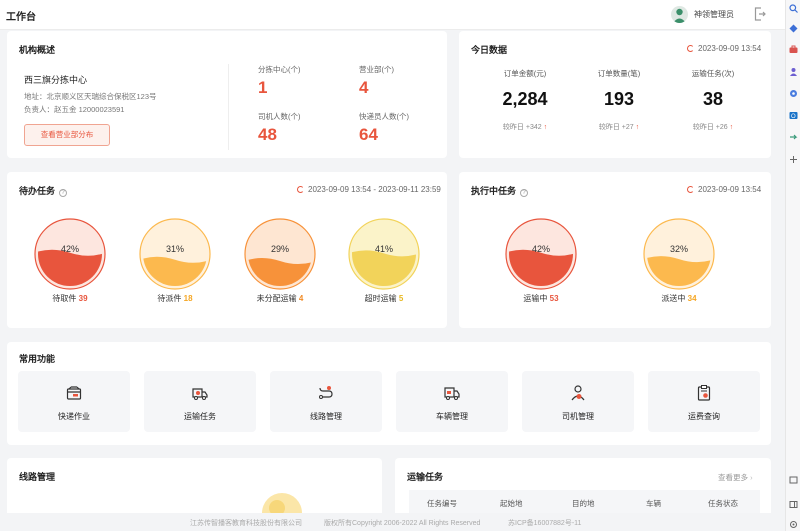 This screenshot has width=800, height=531. What do you see at coordinates (489, 50) in the screenshot?
I see `today-data-title: 今日数据` at bounding box center [489, 50].